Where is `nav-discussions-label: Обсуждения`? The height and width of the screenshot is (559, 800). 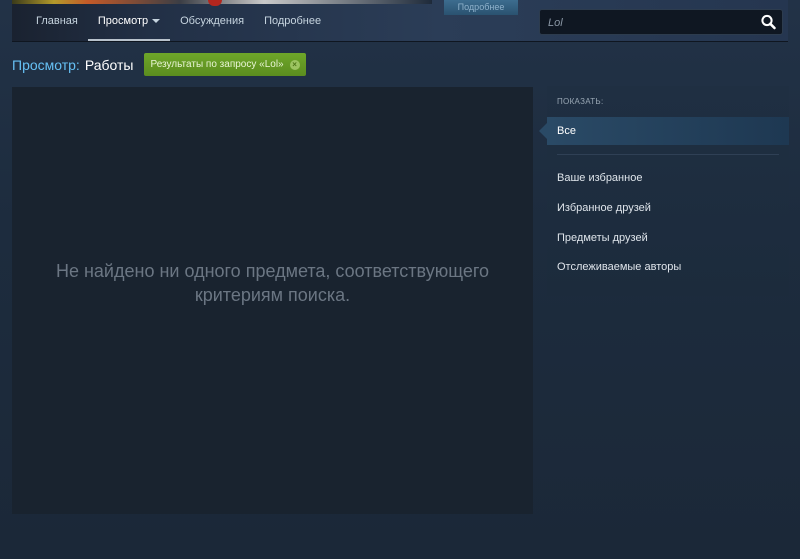
nav-discussions-label: Обсуждения is located at coordinates (212, 20).